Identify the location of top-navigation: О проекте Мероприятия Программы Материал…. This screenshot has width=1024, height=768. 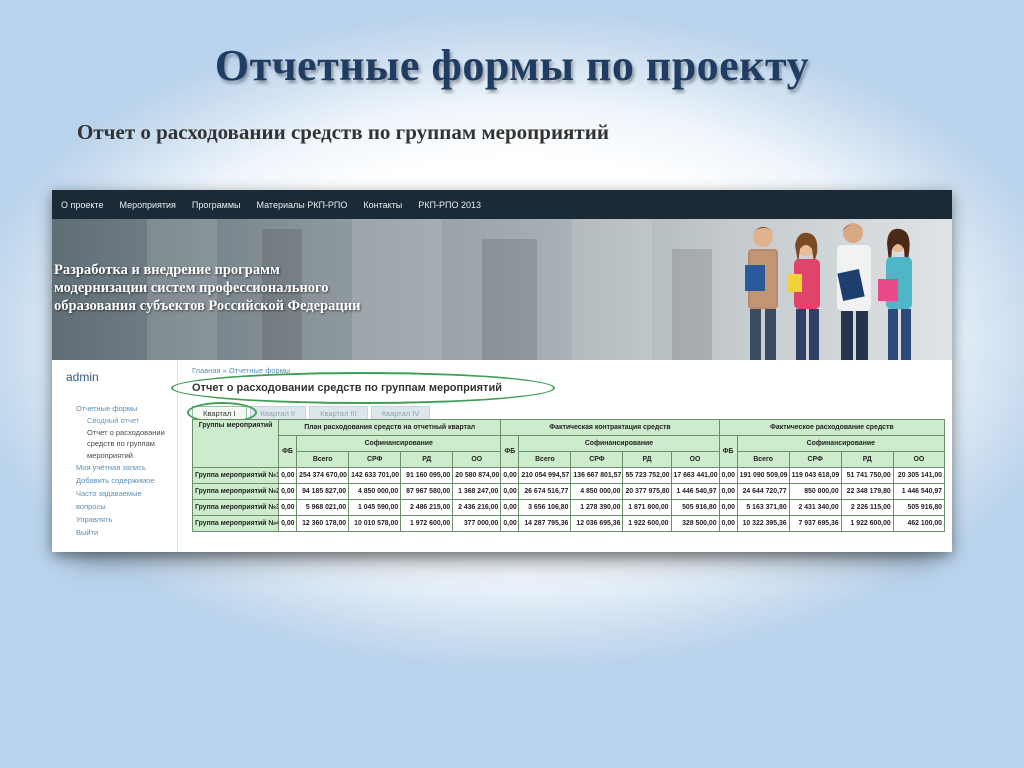
(502, 204).